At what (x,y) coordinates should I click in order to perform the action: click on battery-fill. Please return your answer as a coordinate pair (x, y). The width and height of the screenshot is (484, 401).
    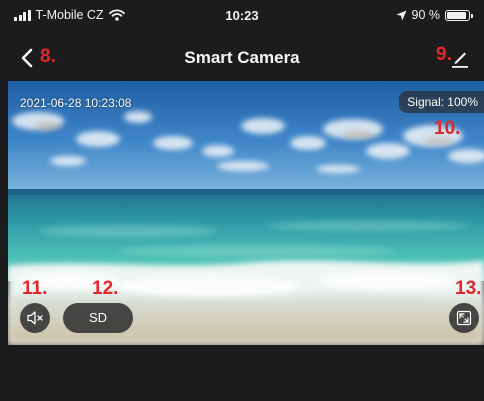
    Looking at the image, I should click on (456, 15).